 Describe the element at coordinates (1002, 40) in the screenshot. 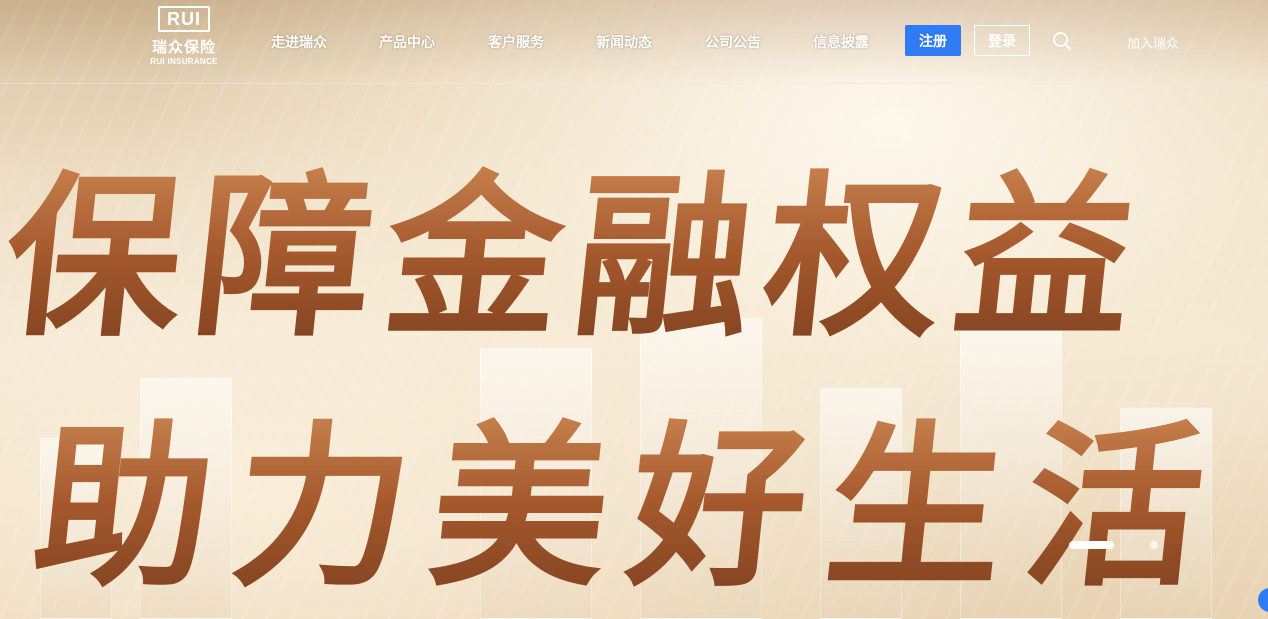

I see `login-button: 登录` at that location.